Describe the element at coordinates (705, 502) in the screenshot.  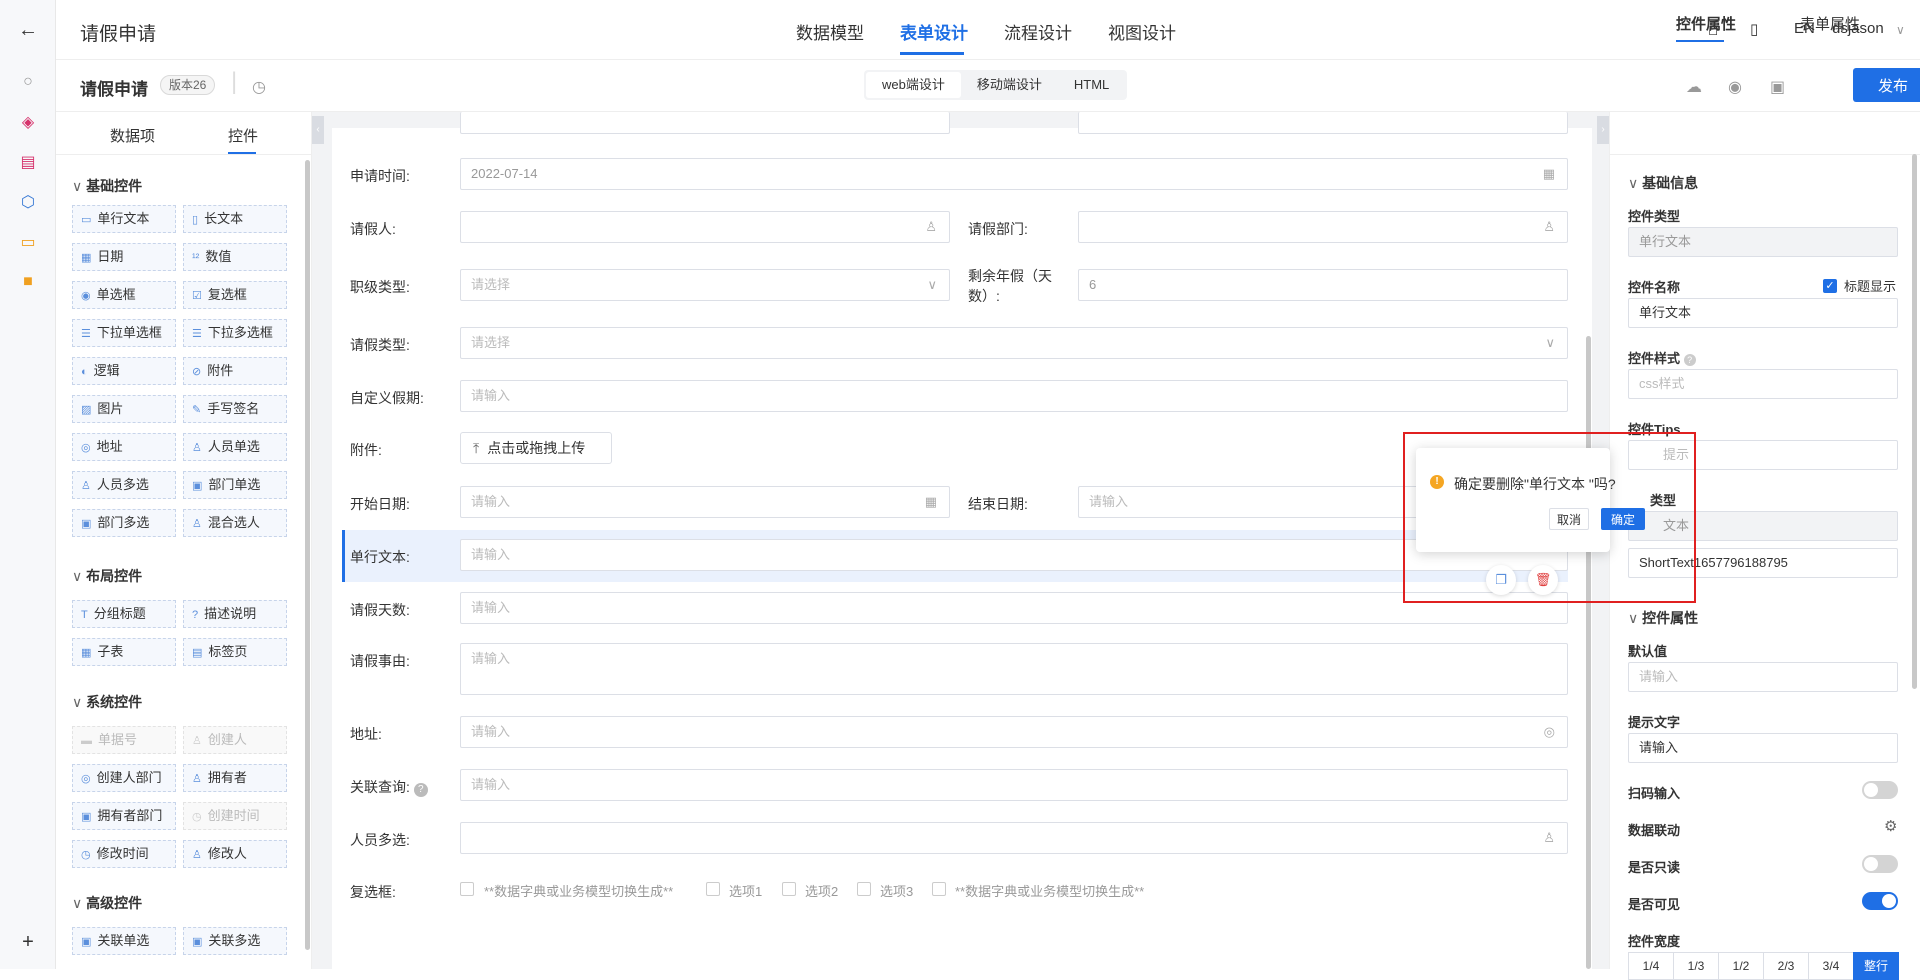
I see `start-date-field: 请输入 ▦` at that location.